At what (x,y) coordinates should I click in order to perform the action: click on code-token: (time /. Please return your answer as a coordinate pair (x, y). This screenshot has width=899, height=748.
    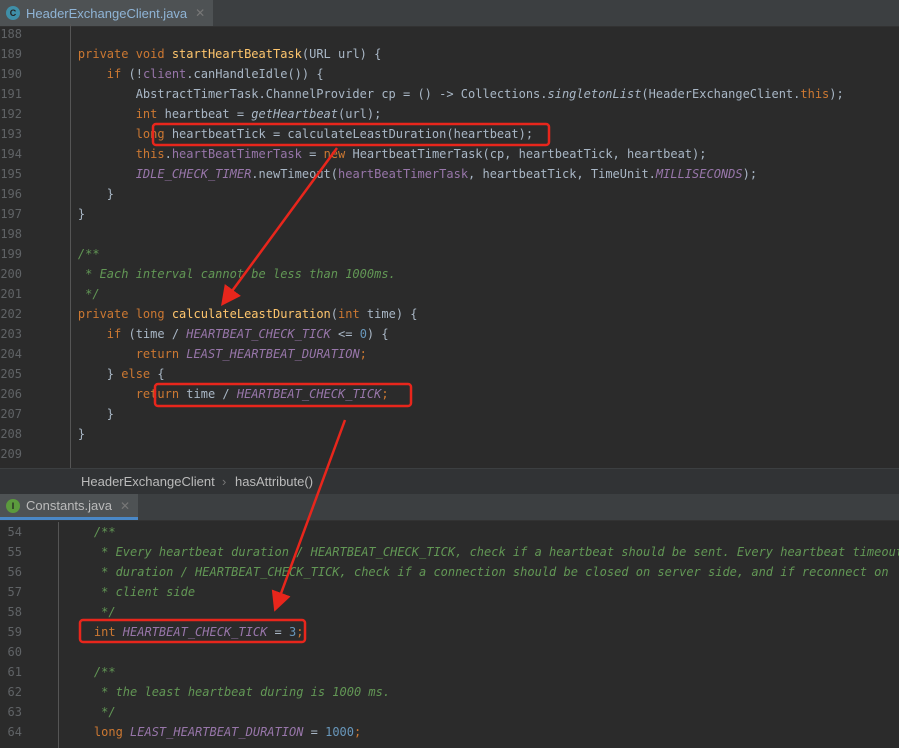
    Looking at the image, I should click on (157, 334).